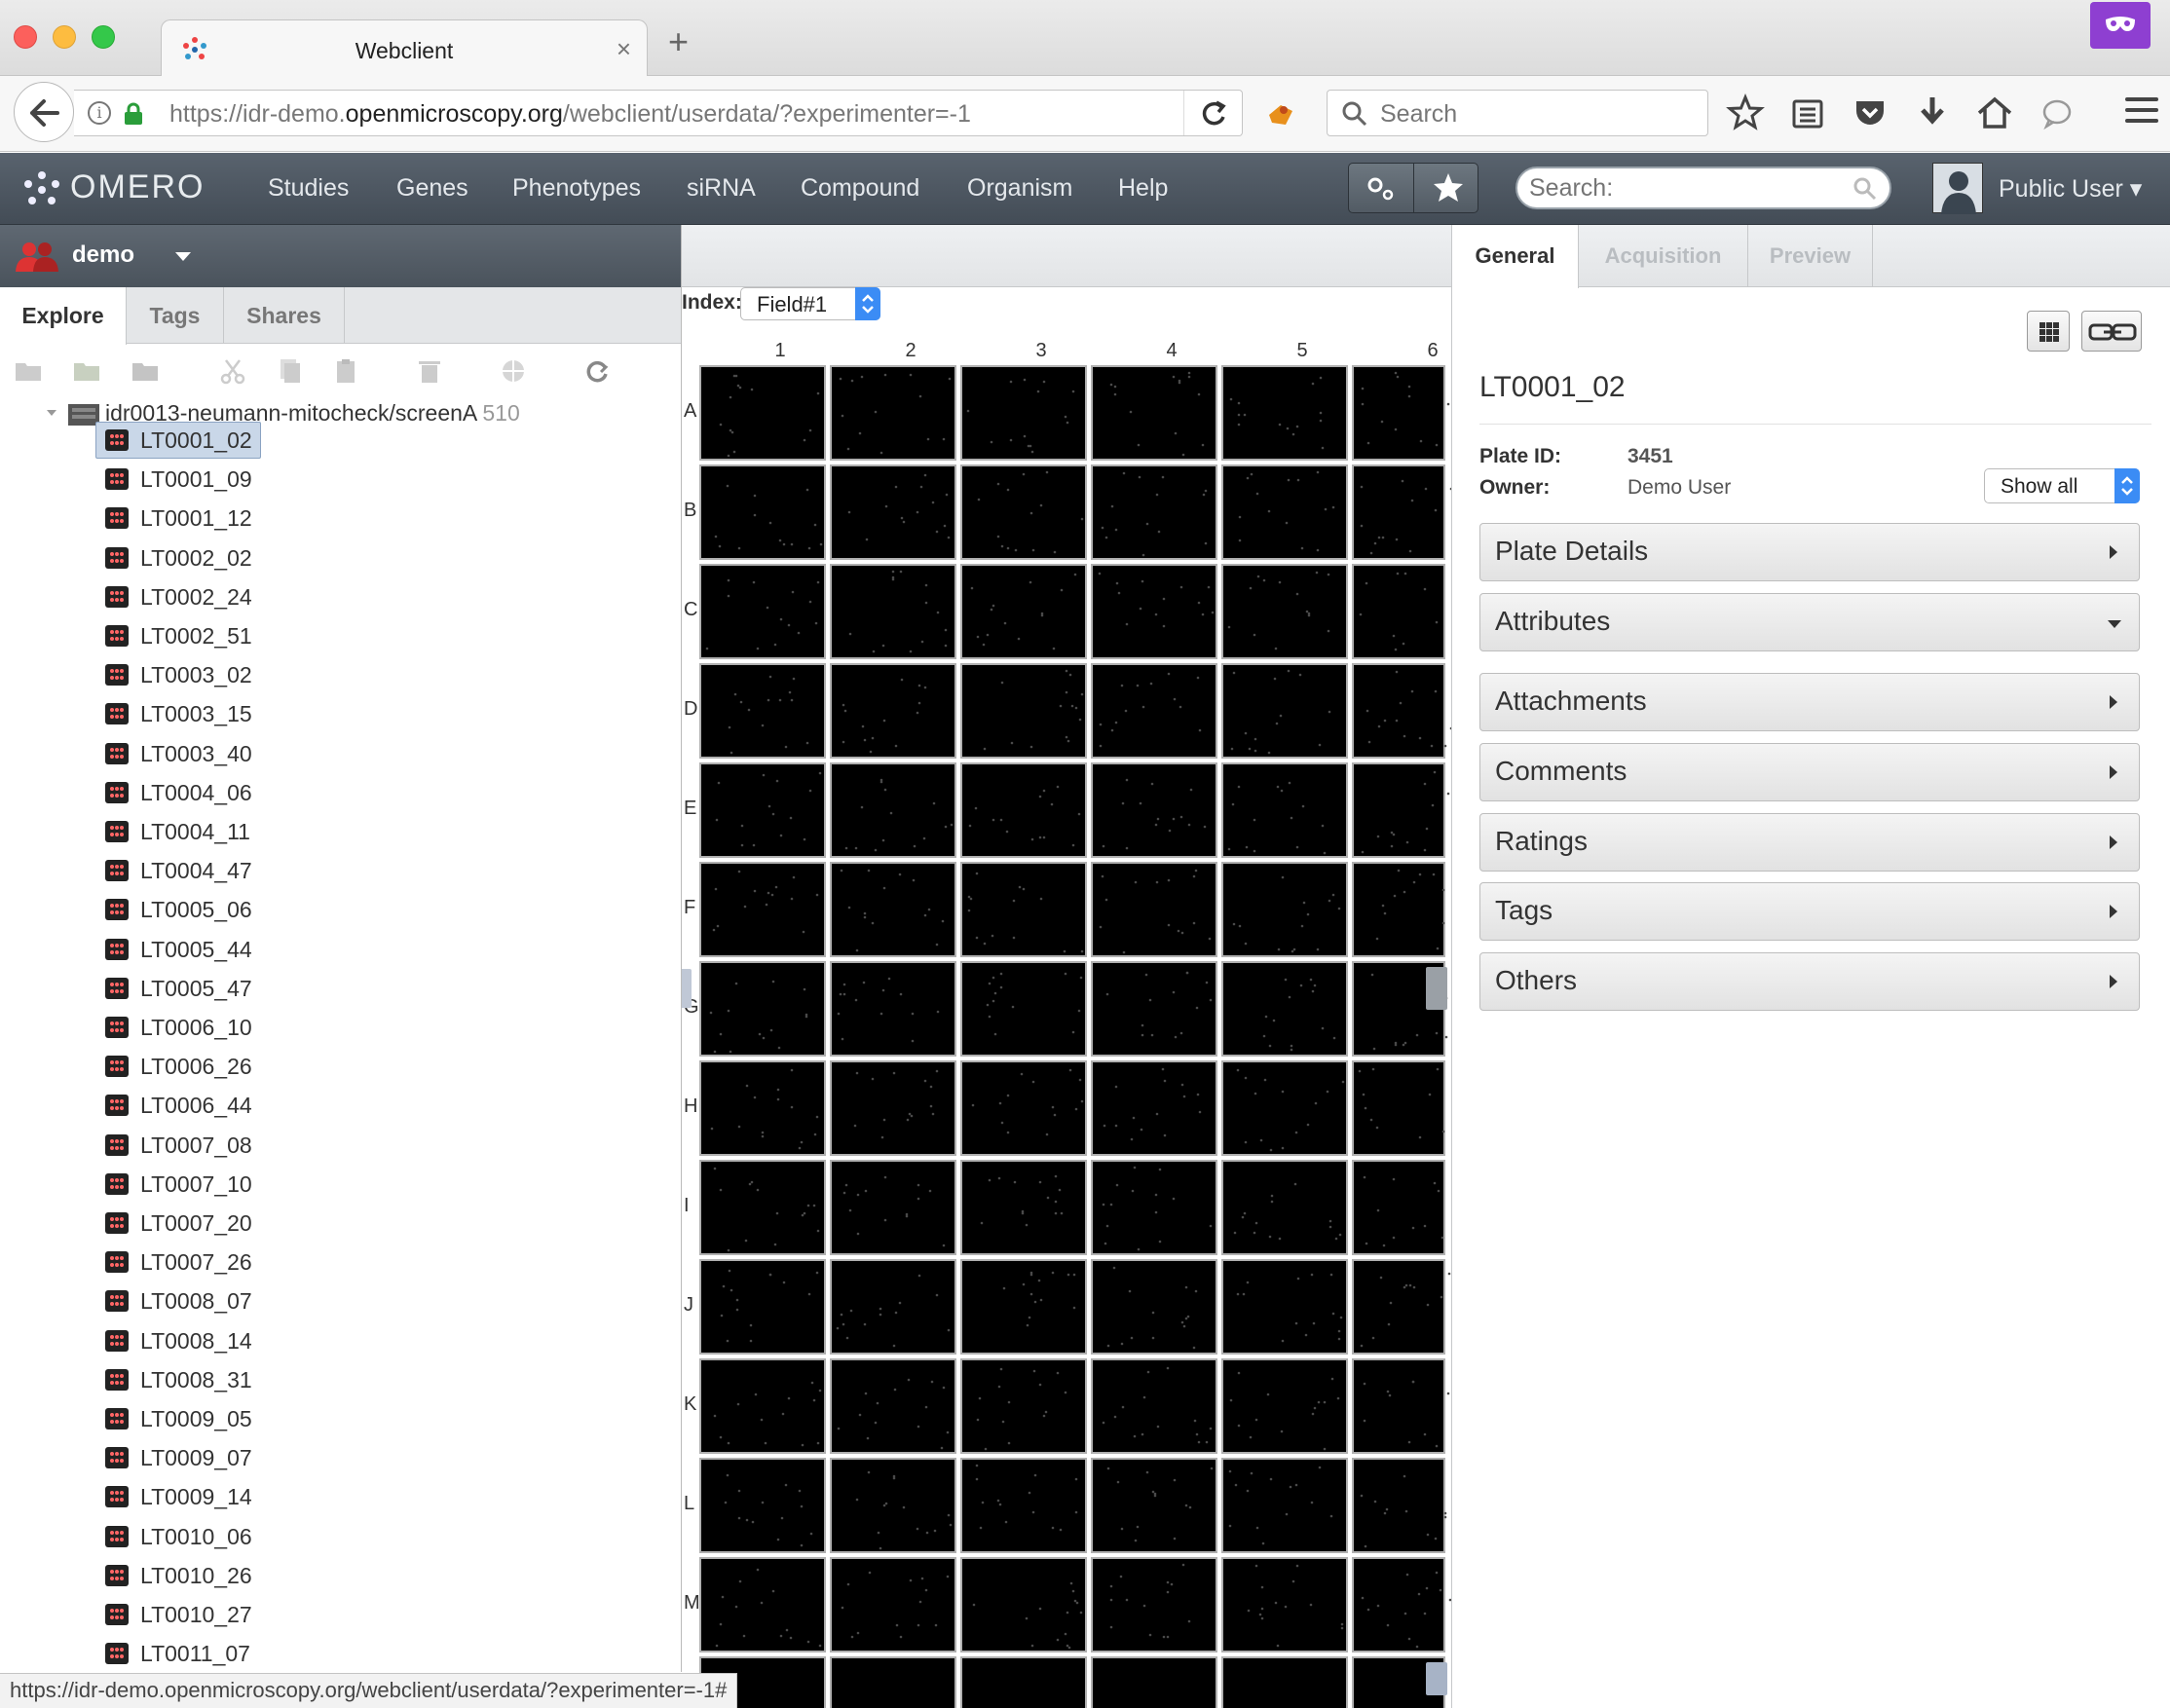 The width and height of the screenshot is (2170, 1708). Describe the element at coordinates (2057, 112) in the screenshot. I see `chat-bubble-icon` at that location.